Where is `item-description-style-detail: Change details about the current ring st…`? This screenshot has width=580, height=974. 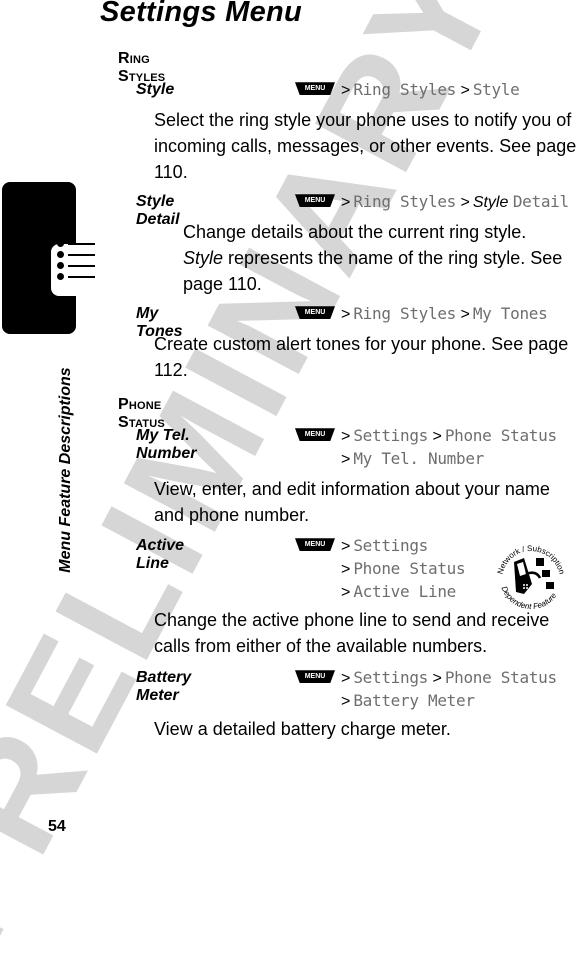
item-description-style-detail: Change details about the current ring st… is located at coordinates (381, 258).